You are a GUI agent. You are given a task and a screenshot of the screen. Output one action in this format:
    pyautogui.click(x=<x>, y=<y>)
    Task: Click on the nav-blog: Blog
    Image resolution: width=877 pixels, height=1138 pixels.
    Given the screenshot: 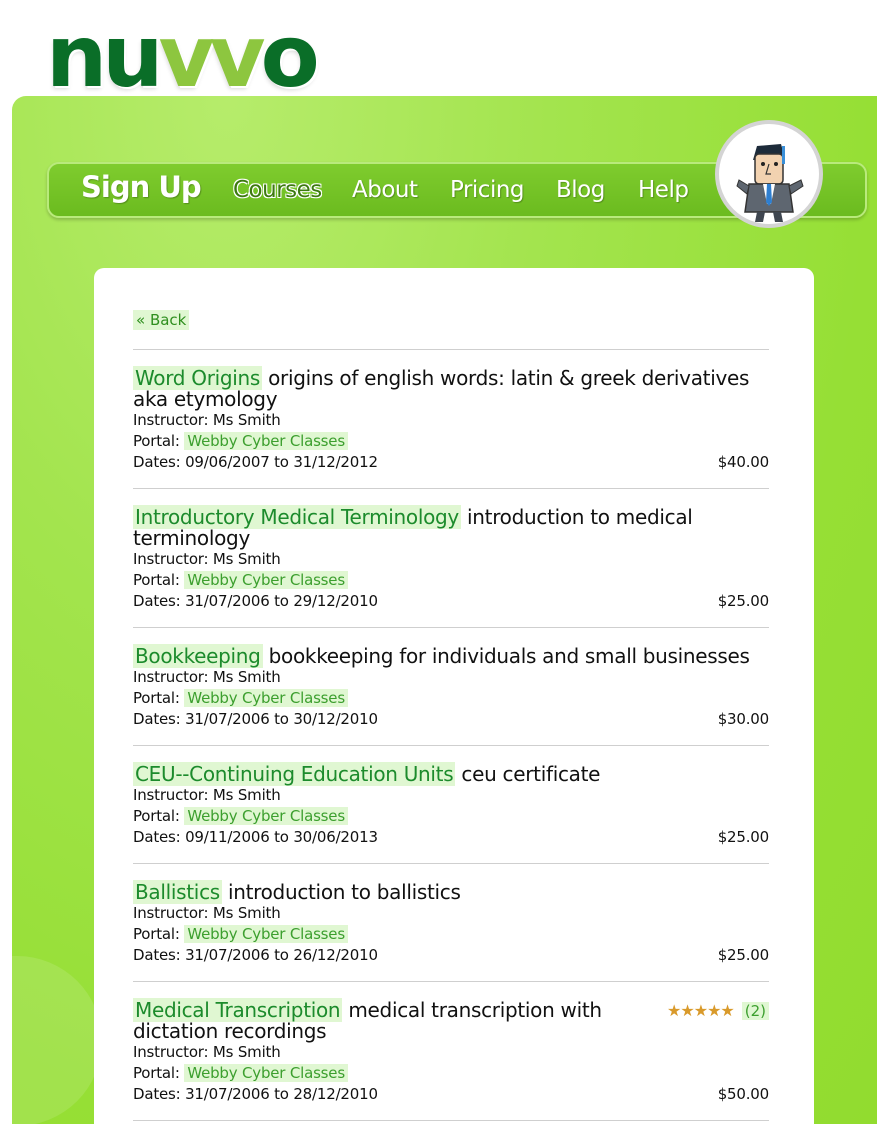 What is the action you would take?
    pyautogui.click(x=580, y=190)
    